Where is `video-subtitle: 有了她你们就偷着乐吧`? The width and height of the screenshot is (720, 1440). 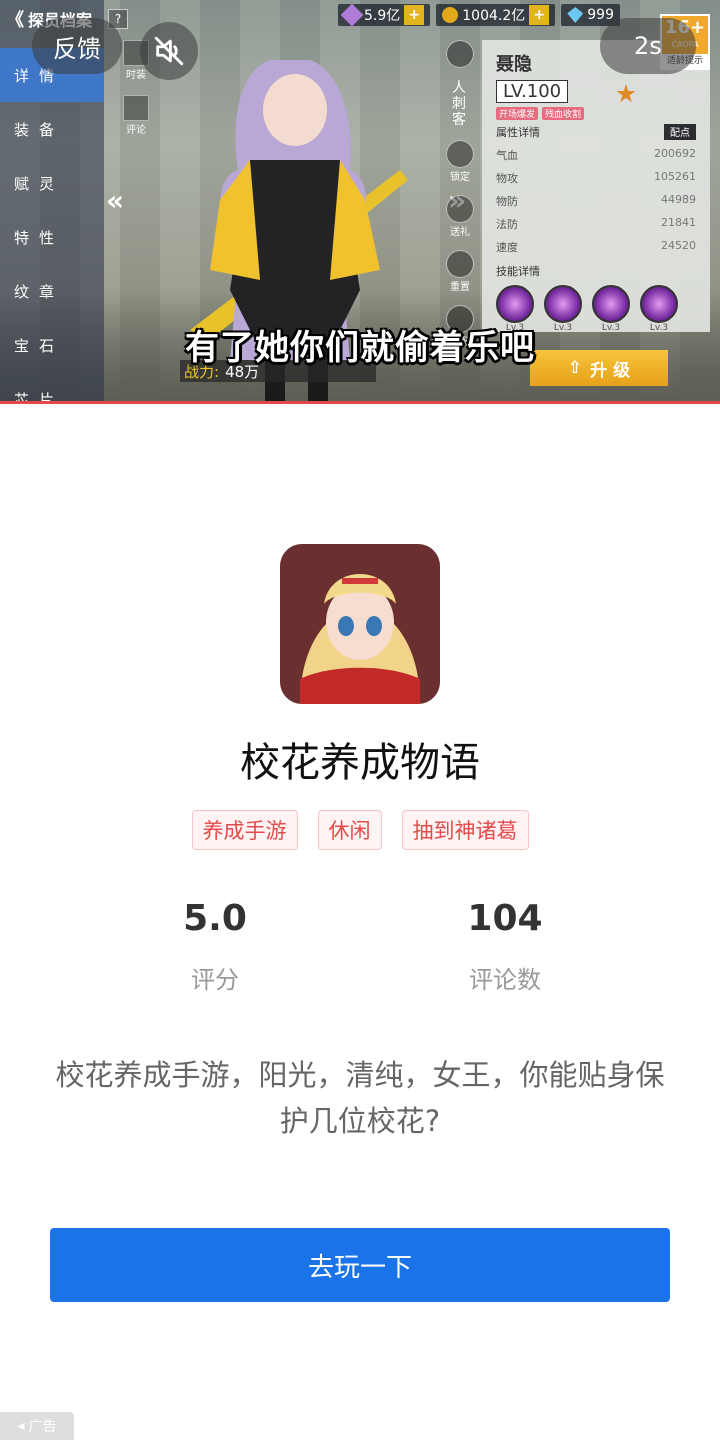
video-subtitle: 有了她你们就偷着乐吧 is located at coordinates (360, 348).